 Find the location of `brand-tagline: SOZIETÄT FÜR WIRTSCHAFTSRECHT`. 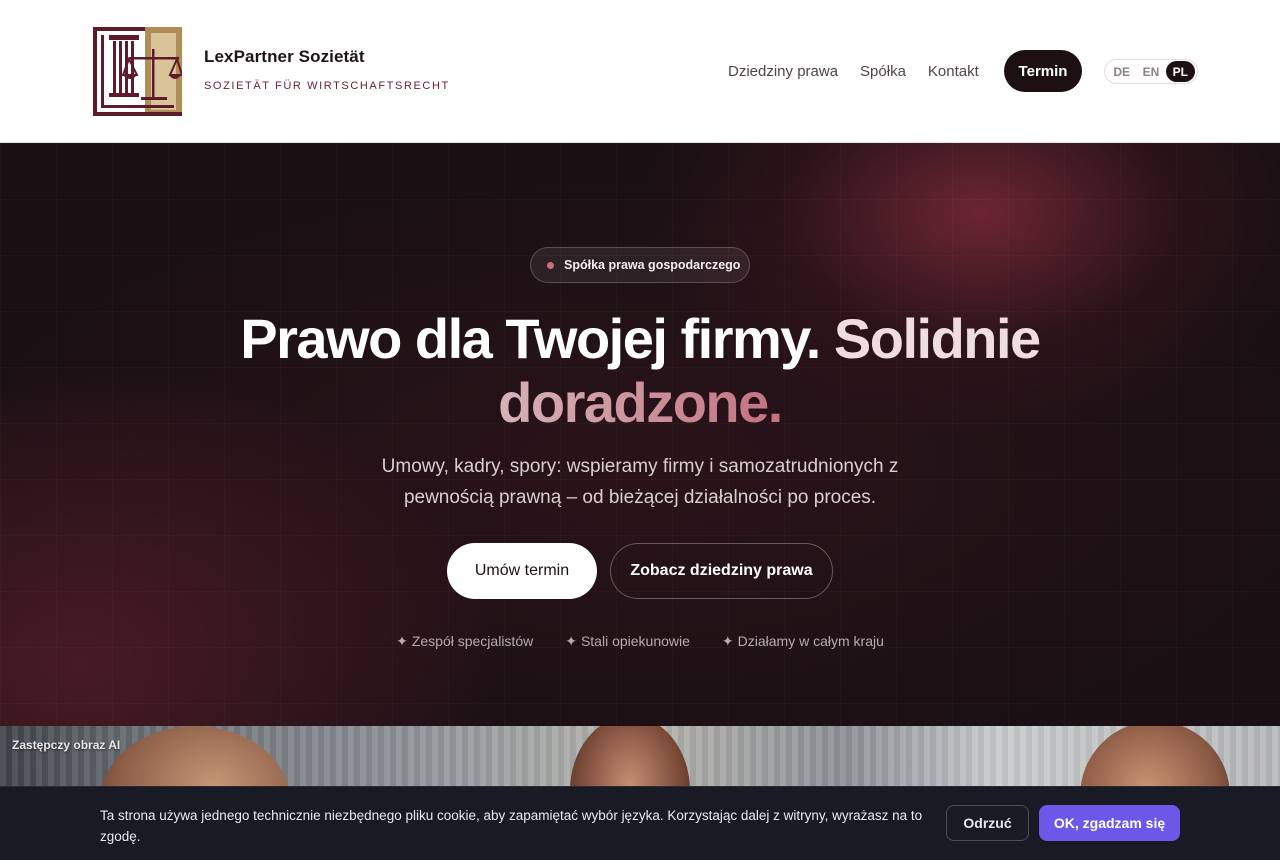

brand-tagline: SOZIETÄT FÜR WIRTSCHAFTSRECHT is located at coordinates (327, 86).